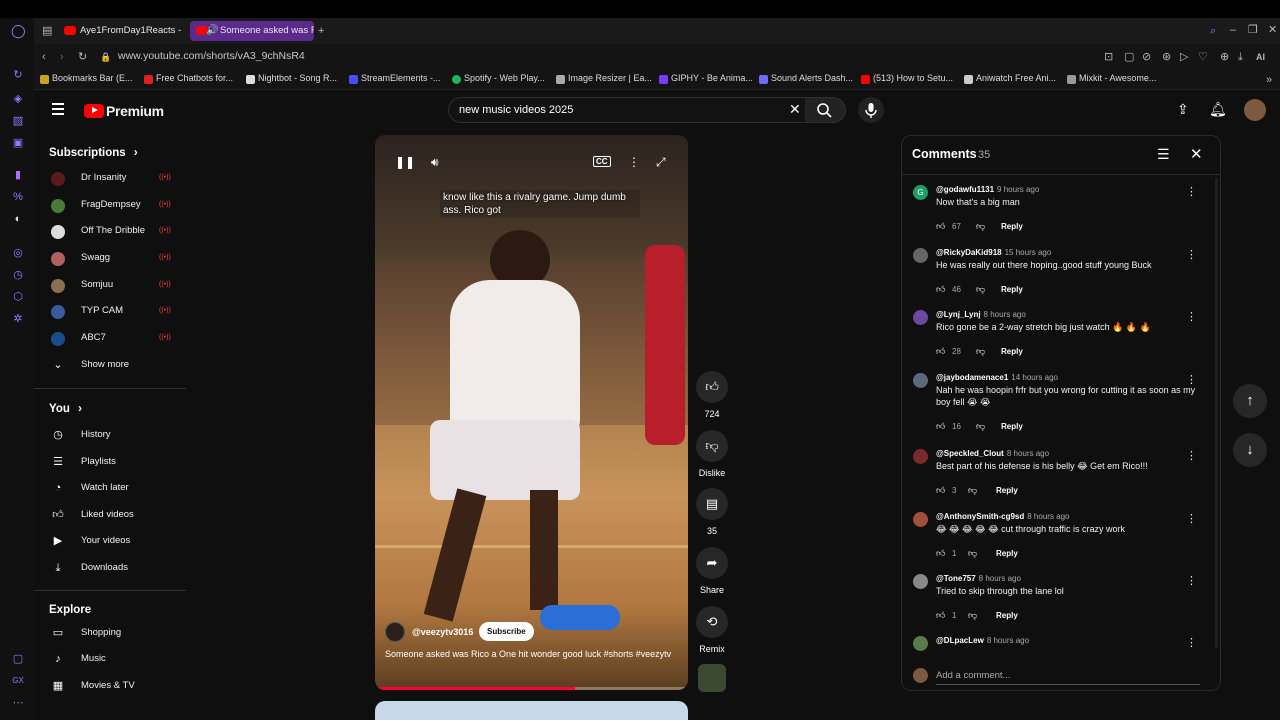 Image resolution: width=1280 pixels, height=720 pixels. Describe the element at coordinates (993, 252) in the screenshot. I see `comment-author: @RickyDaKid918 15 hours ago` at that location.